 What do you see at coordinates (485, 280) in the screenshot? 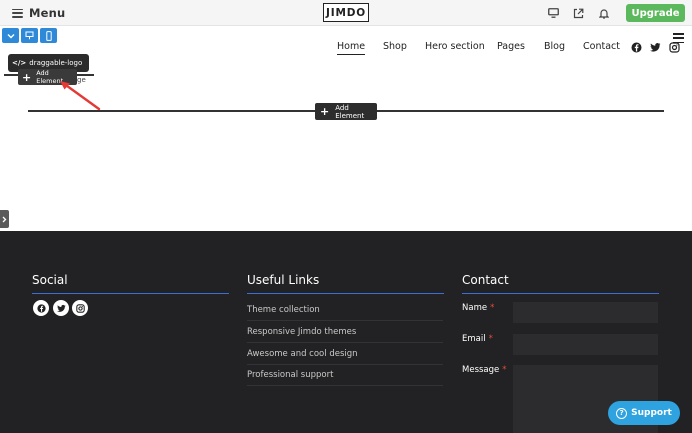
I see `footer-contact-title: Contact` at bounding box center [485, 280].